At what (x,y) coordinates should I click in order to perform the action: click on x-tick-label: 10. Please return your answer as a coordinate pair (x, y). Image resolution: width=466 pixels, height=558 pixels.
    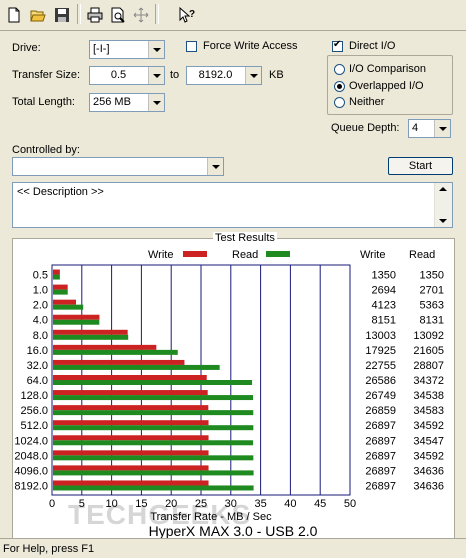
    Looking at the image, I should click on (111, 504).